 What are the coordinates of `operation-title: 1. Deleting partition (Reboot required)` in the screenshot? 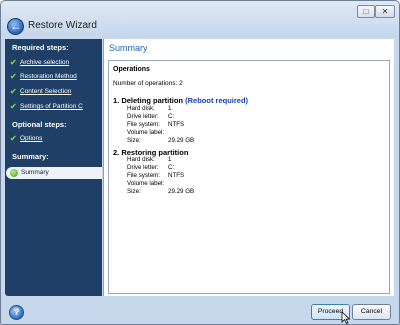 It's located at (180, 100).